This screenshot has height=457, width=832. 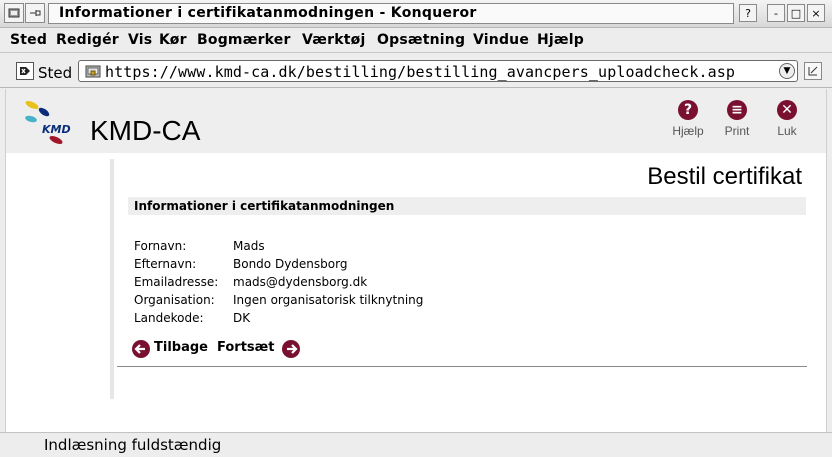 I want to click on minimize-button: -, so click(x=776, y=13).